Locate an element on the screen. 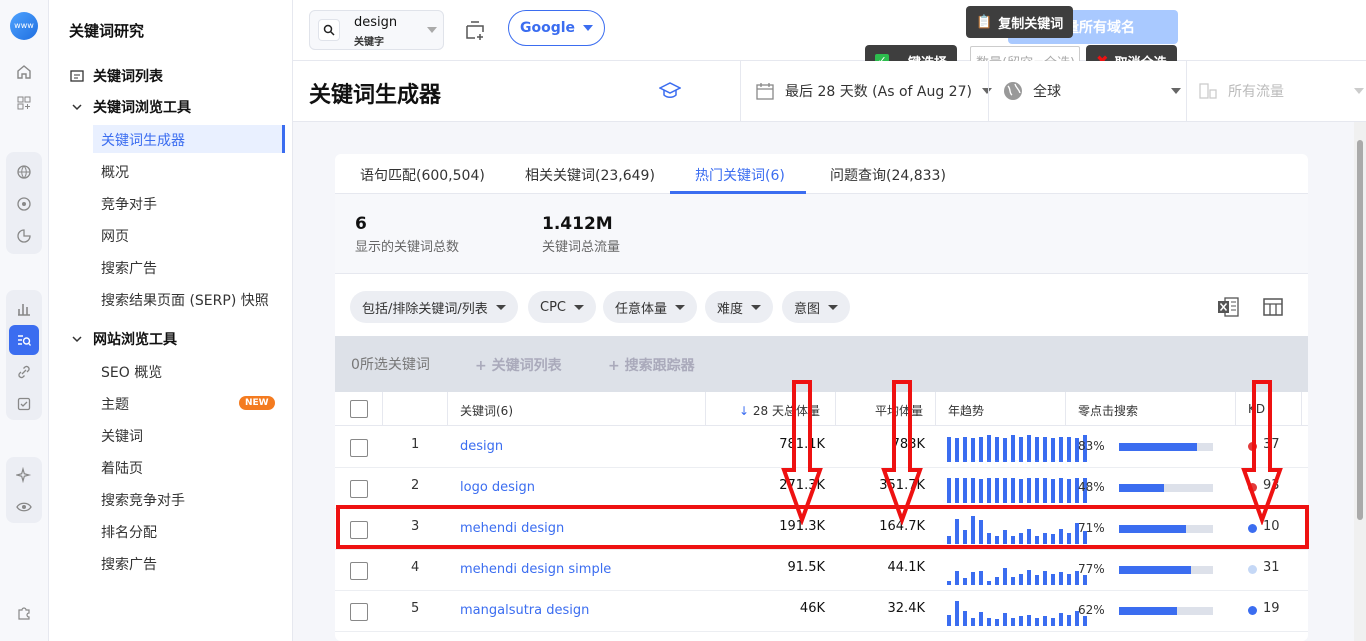  home-icon is located at coordinates (24, 72).